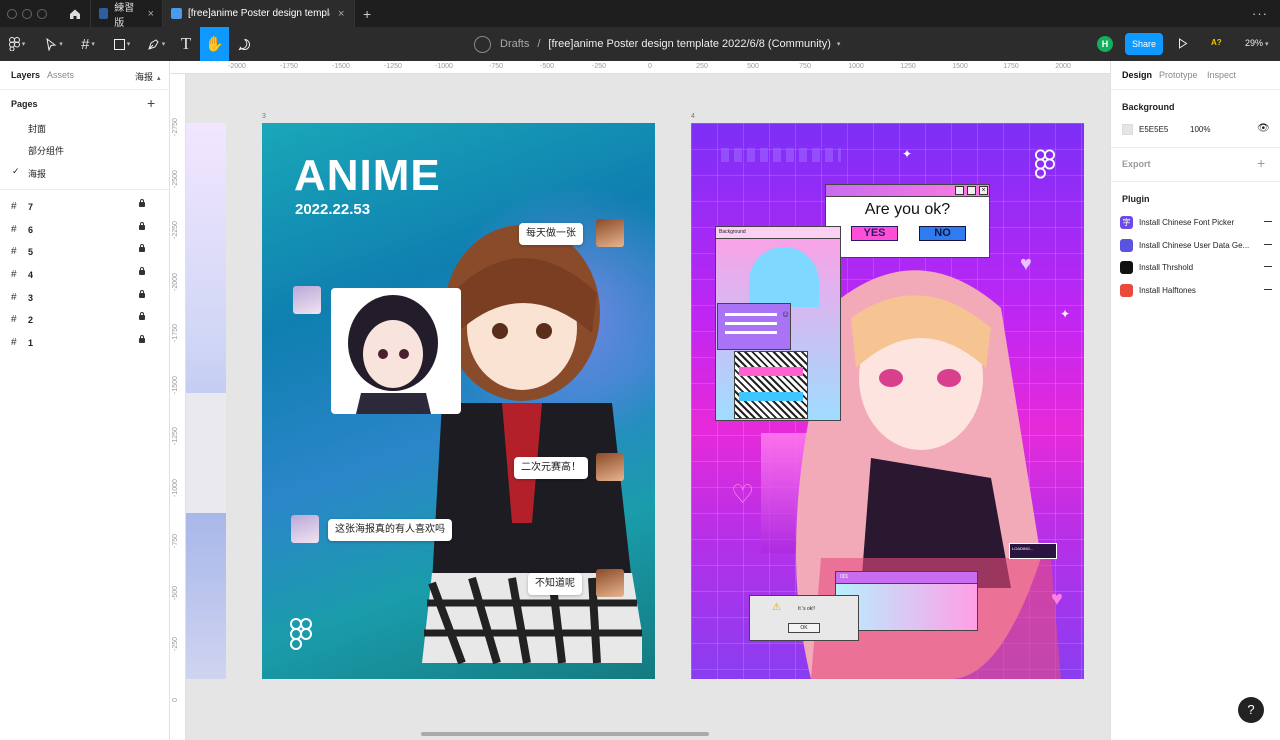  I want to click on layer-row: #1, so click(81, 341).